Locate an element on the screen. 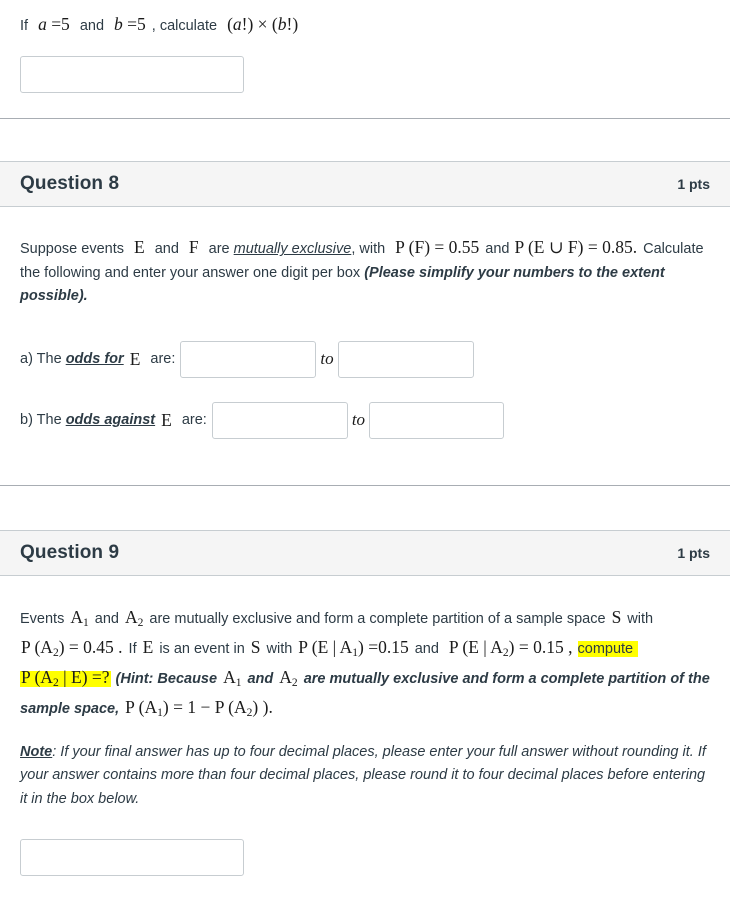 The width and height of the screenshot is (730, 913). q9-isanevent: is an event in is located at coordinates (202, 648).